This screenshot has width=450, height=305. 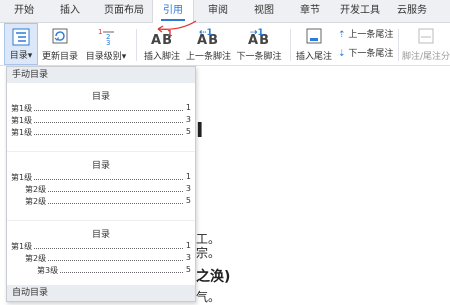 I want to click on tab-page-layout: 页面布局, so click(x=124, y=11).